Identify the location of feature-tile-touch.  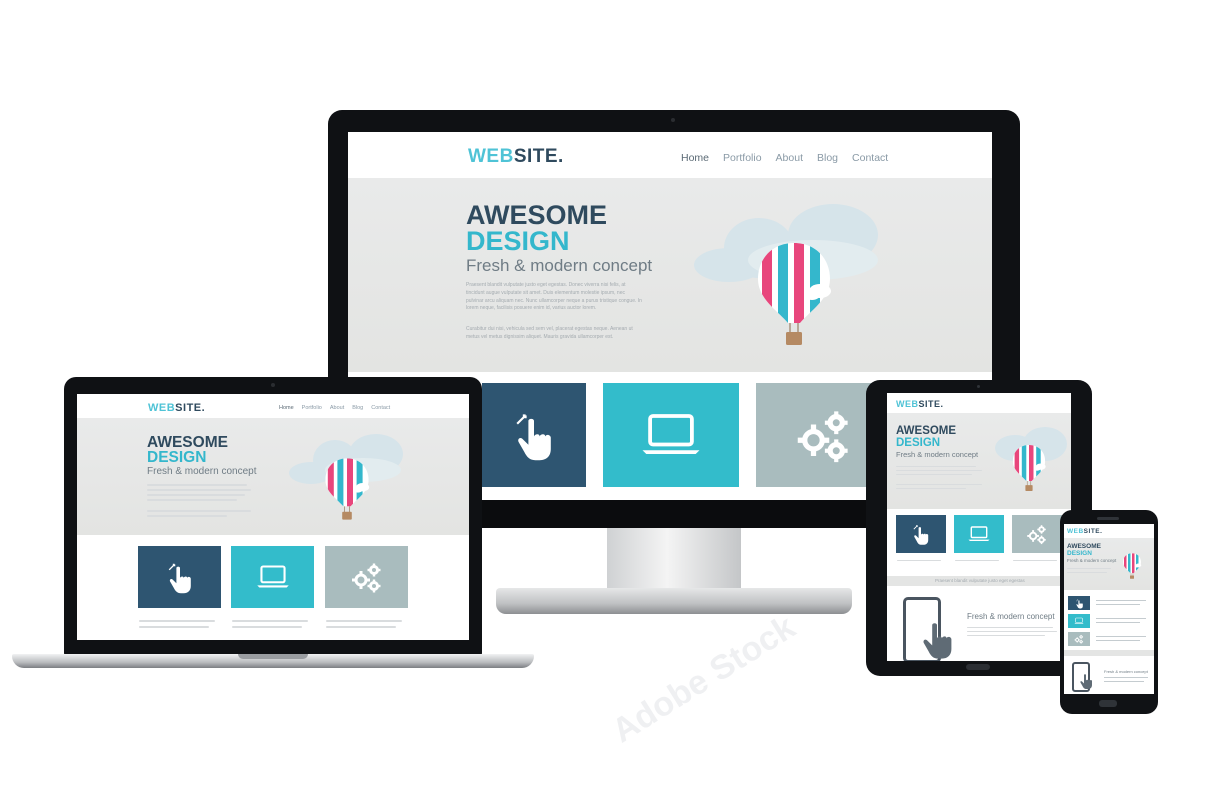
(1079, 603).